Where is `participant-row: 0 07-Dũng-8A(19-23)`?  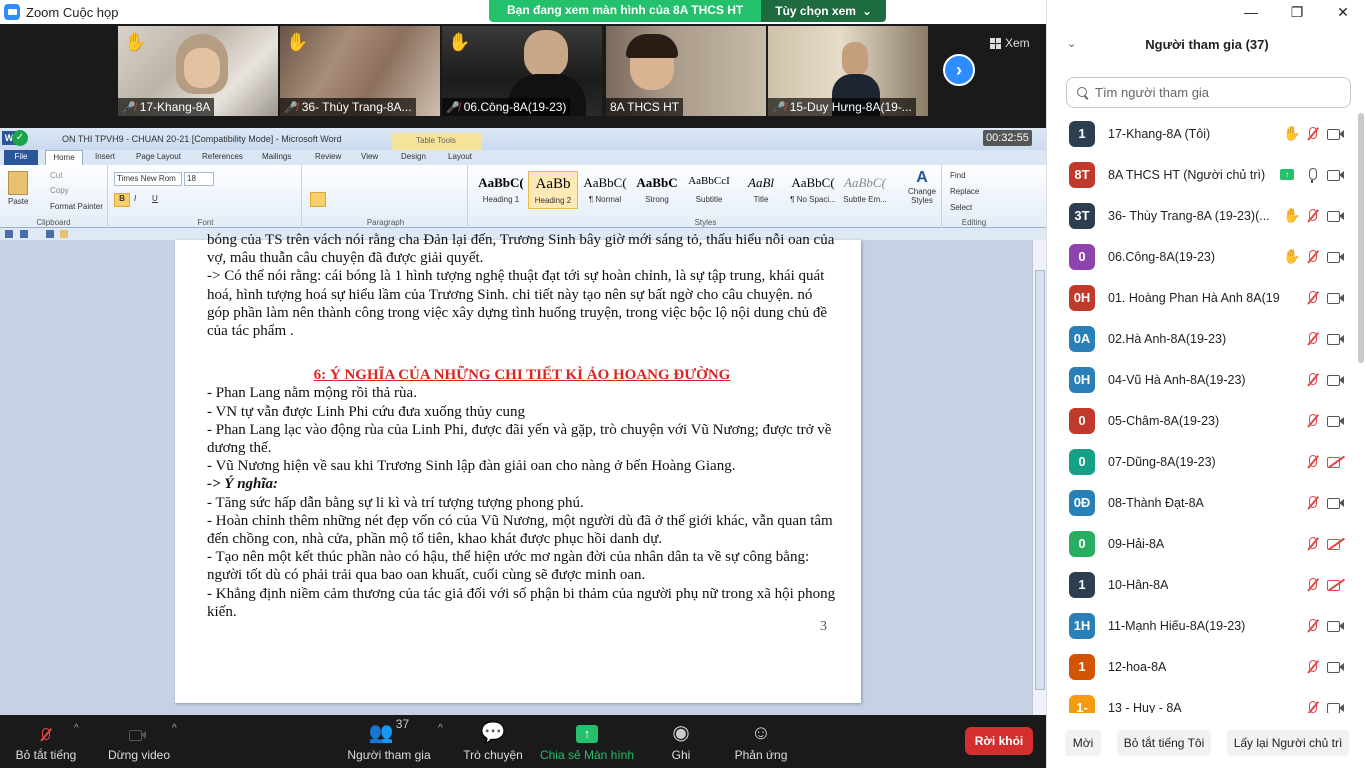 participant-row: 0 07-Dũng-8A(19-23) is located at coordinates (1199, 461).